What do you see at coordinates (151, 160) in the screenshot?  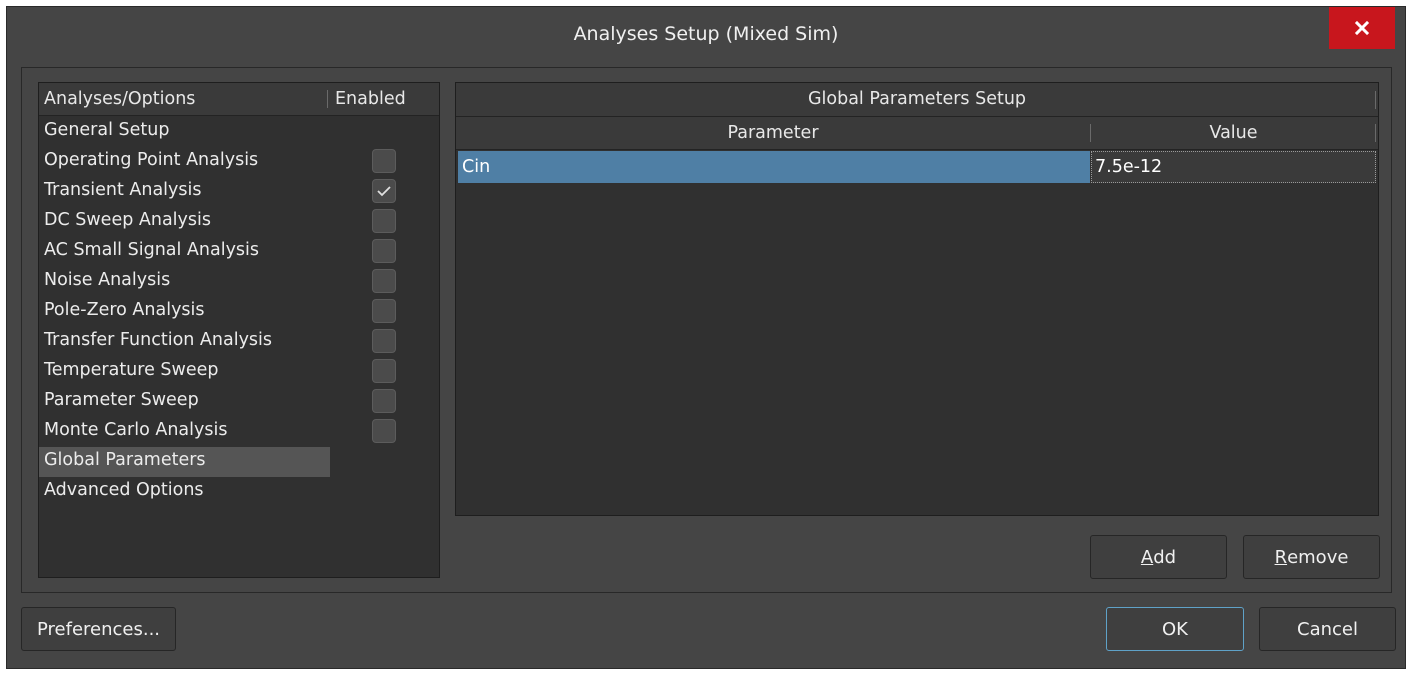 I see `list-item-label: Operating Point Analysis` at bounding box center [151, 160].